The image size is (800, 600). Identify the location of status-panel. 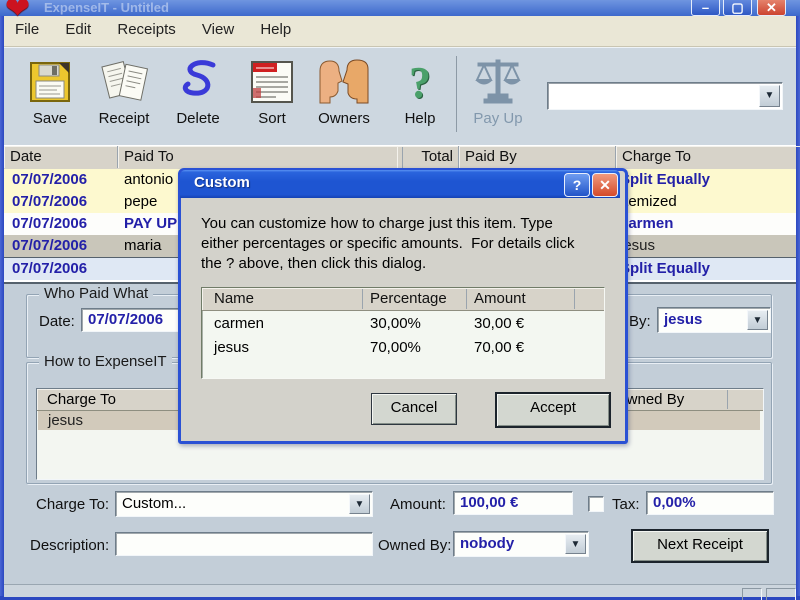
(752, 594).